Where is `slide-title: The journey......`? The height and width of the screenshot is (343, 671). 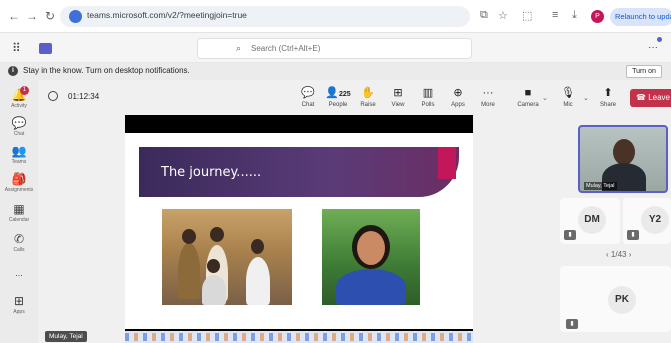 slide-title: The journey...... is located at coordinates (211, 172).